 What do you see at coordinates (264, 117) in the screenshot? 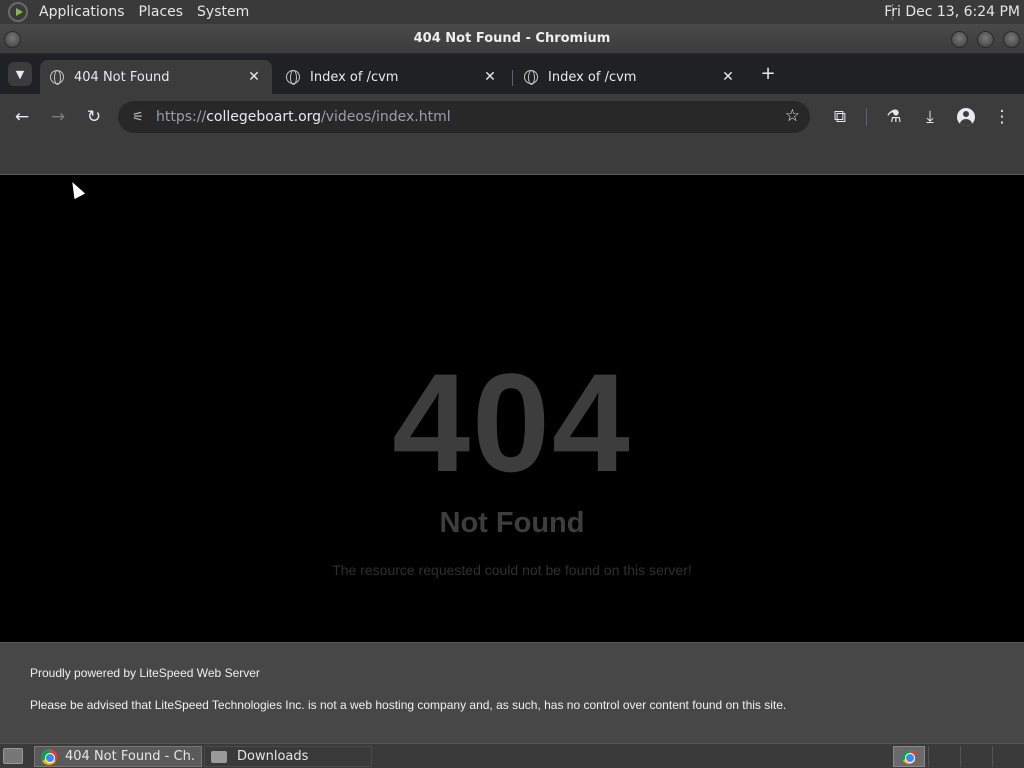
I see `url-host: collegeboart.org` at bounding box center [264, 117].